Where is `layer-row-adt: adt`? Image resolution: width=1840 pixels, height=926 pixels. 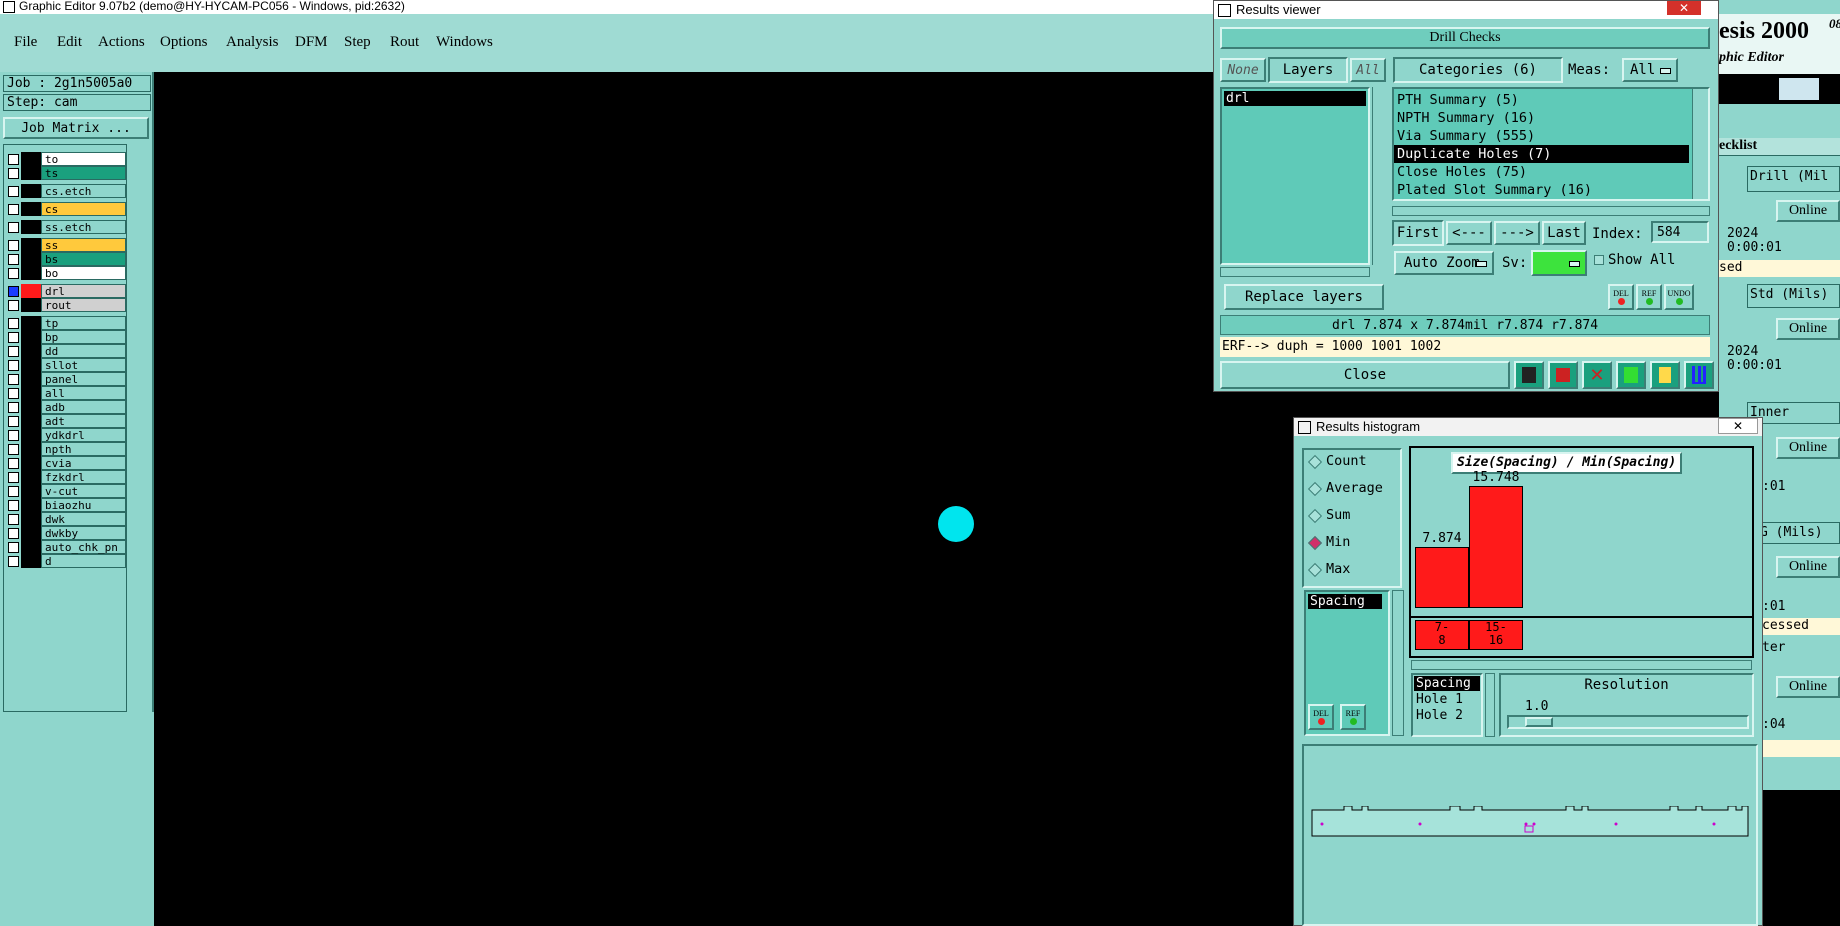 layer-row-adt: adt is located at coordinates (65, 421).